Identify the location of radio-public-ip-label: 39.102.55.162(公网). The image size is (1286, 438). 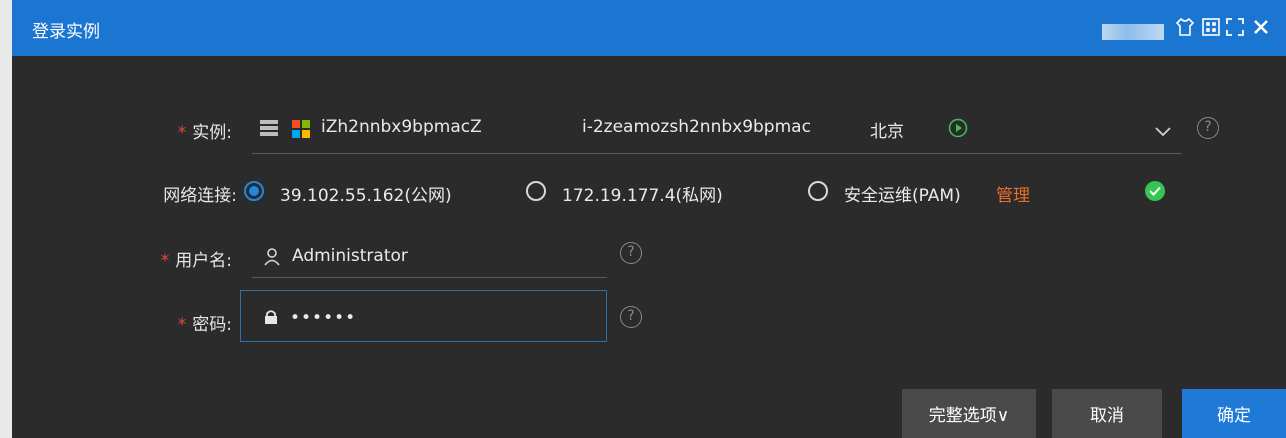
(366, 193).